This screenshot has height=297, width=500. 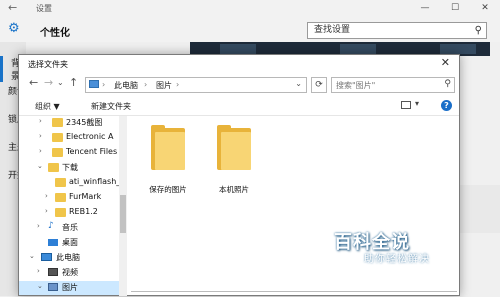 What do you see at coordinates (53, 287) in the screenshot?
I see `pictures-icon` at bounding box center [53, 287].